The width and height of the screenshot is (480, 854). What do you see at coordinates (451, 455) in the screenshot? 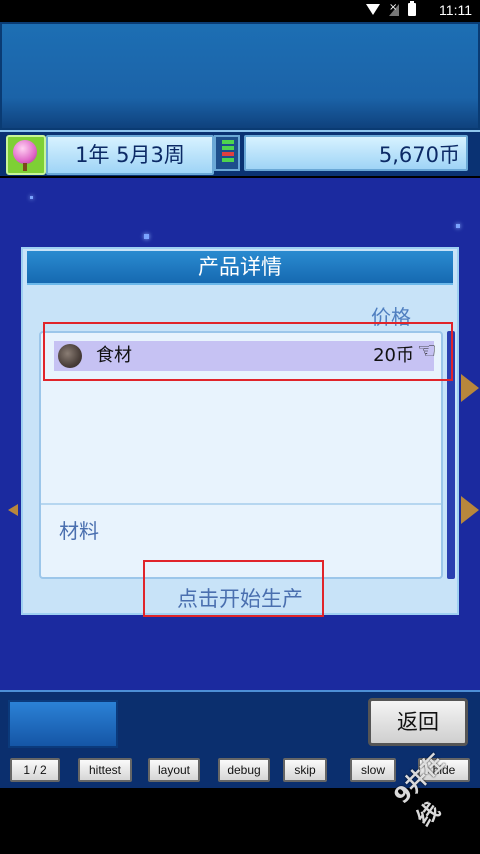
I see `scrollbar` at bounding box center [451, 455].